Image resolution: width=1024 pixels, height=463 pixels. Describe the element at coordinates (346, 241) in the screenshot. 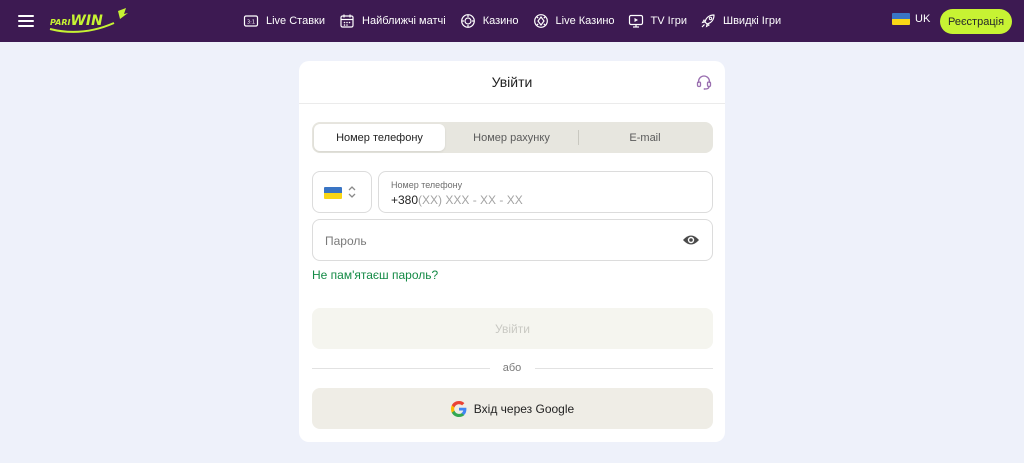

I see `password-placeholder: Пароль` at that location.